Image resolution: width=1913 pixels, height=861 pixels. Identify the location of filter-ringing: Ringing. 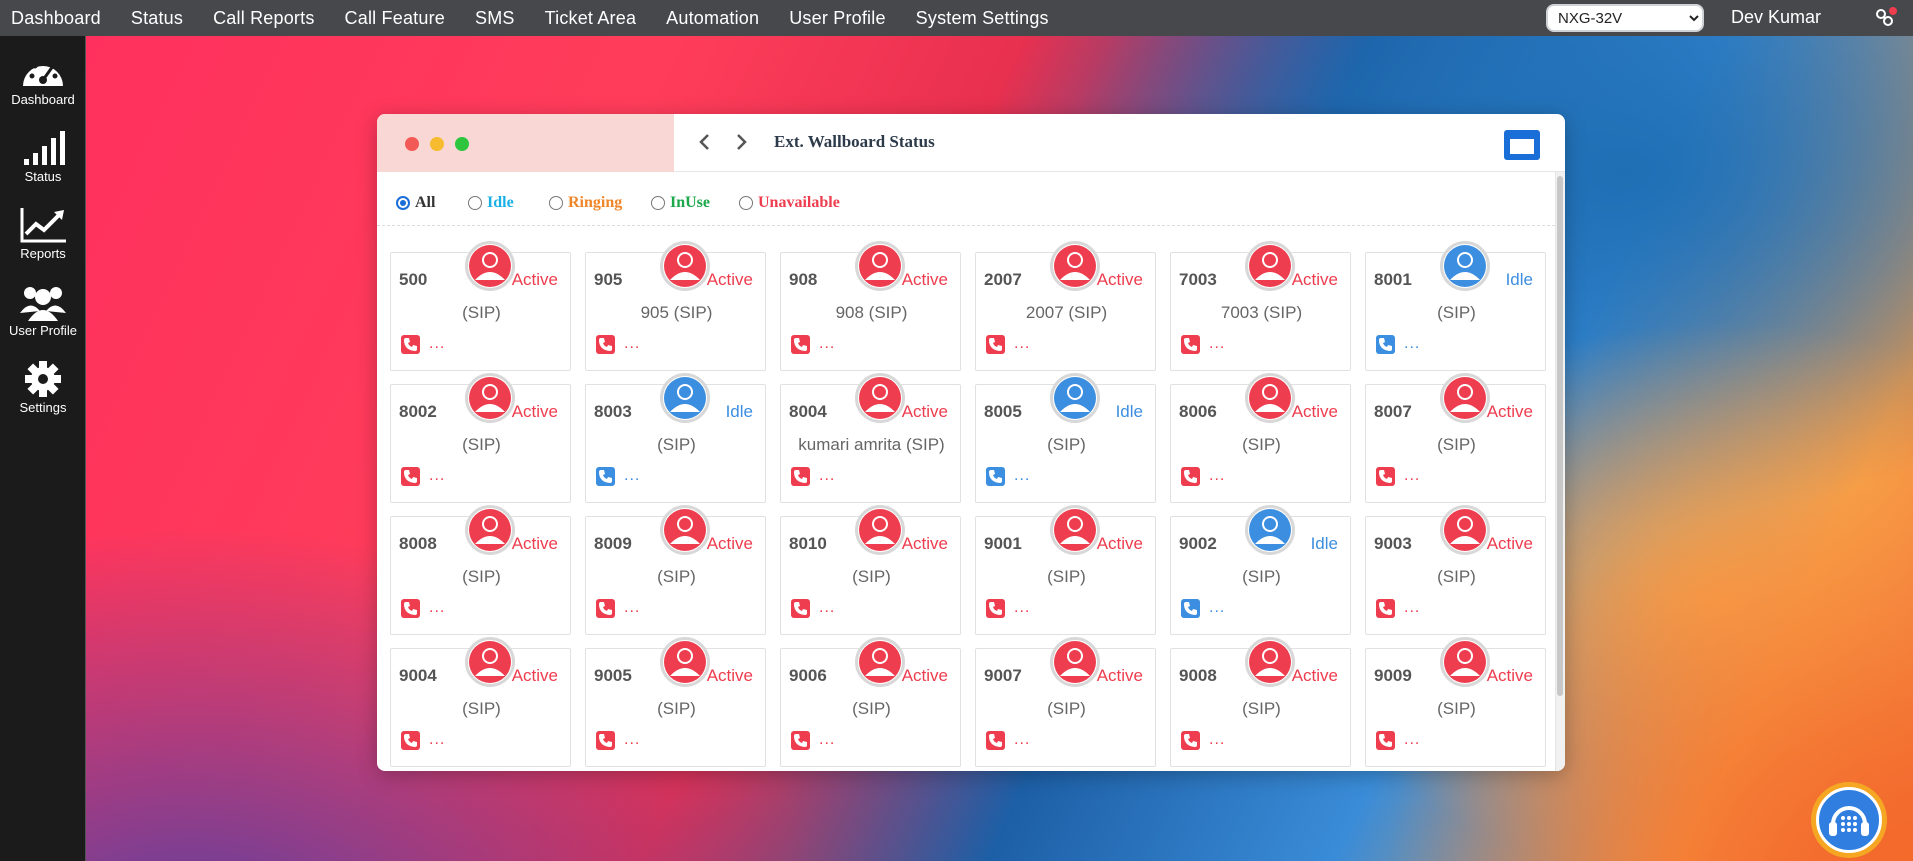
(585, 203).